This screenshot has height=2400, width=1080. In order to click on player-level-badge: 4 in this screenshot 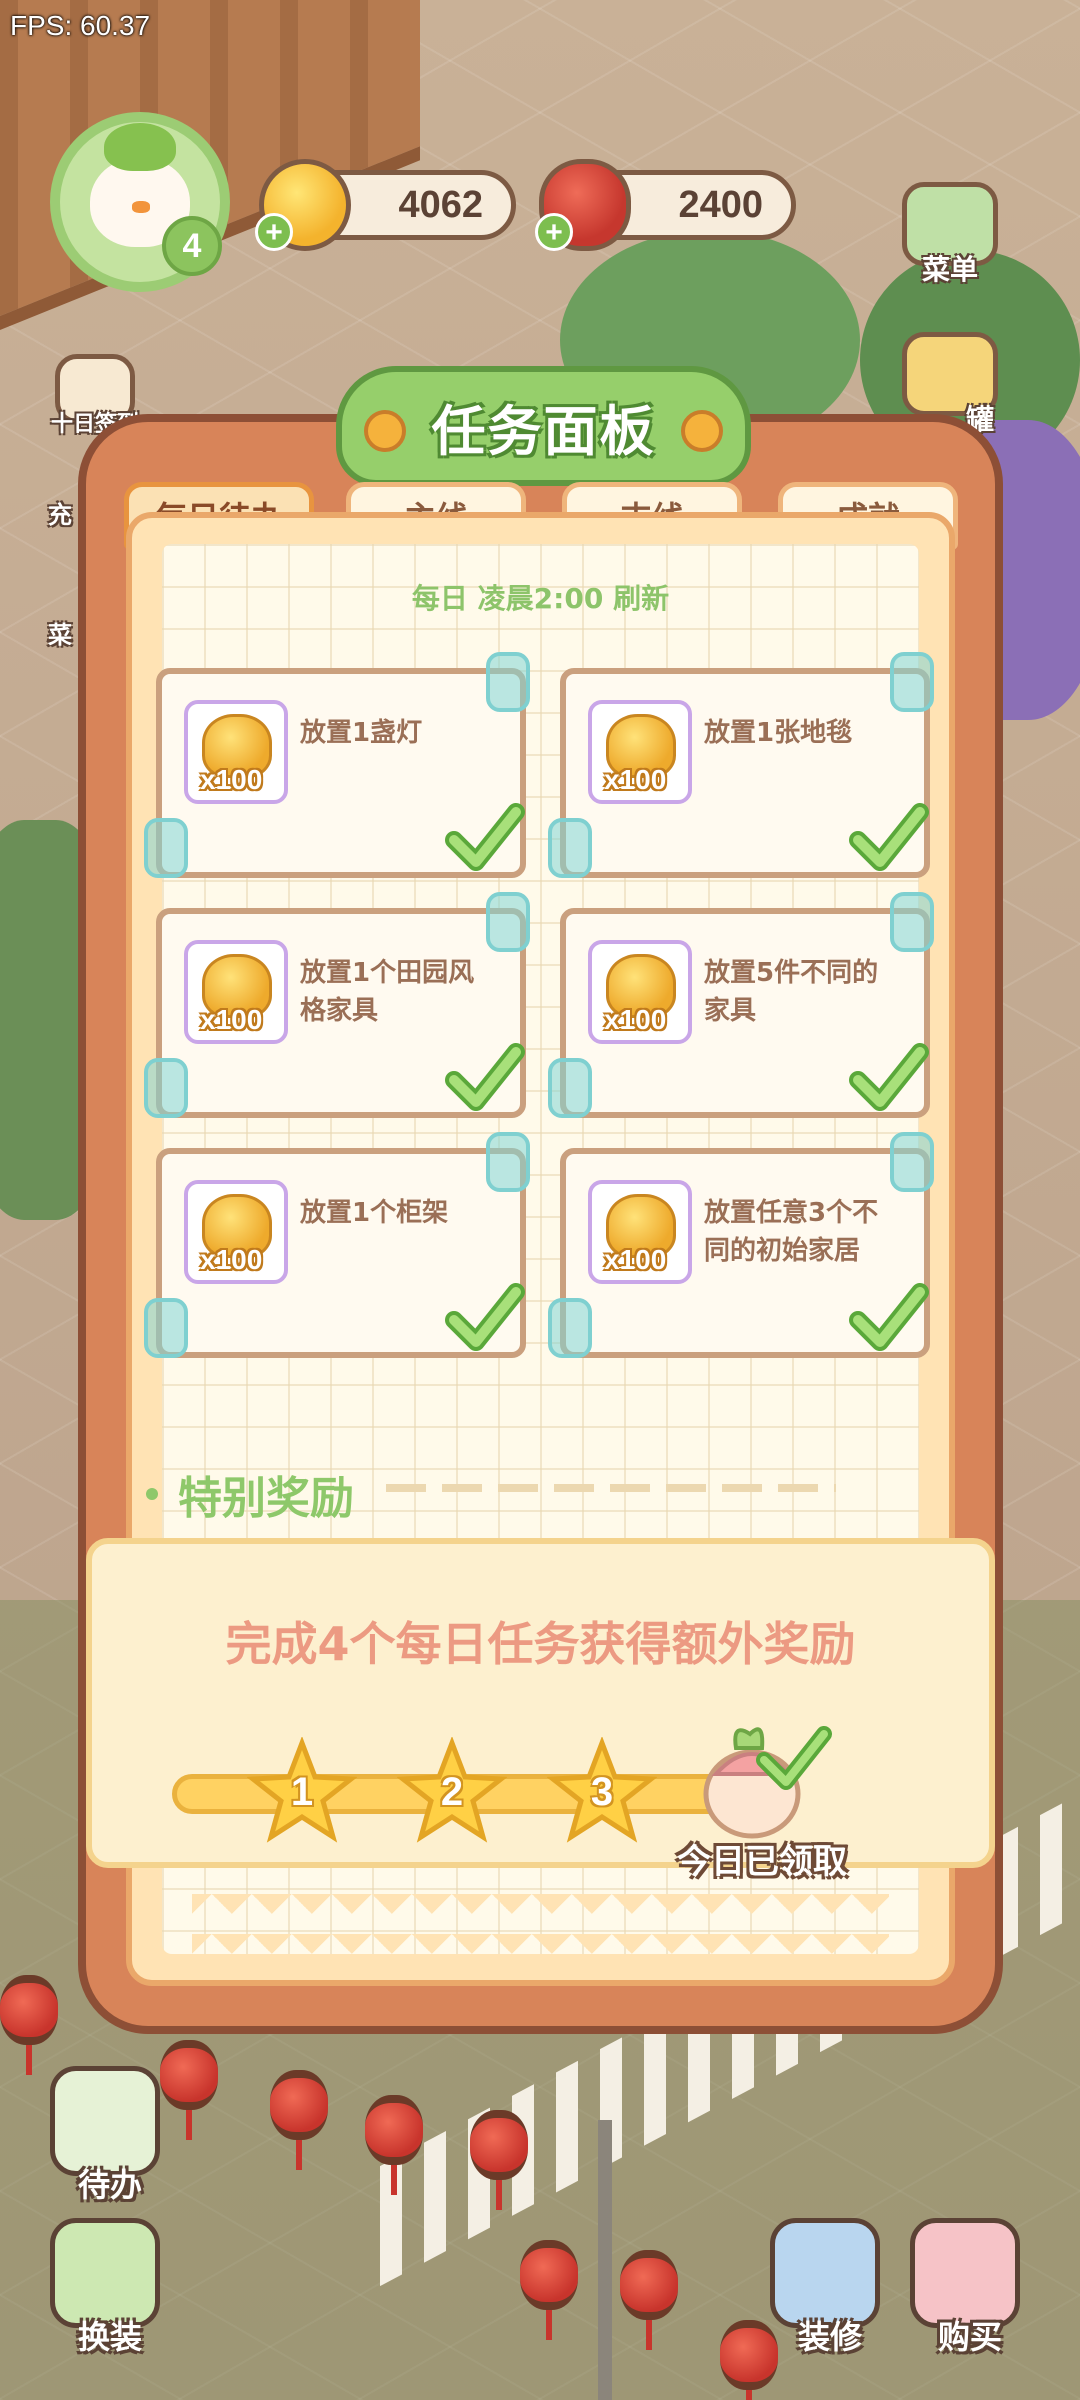, I will do `click(192, 246)`.